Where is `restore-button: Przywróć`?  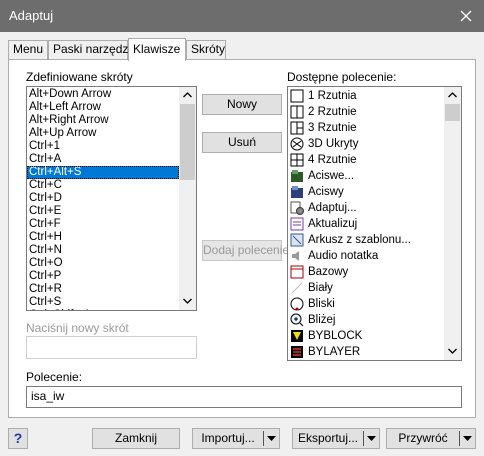
restore-button: Przywróć is located at coordinates (431, 438).